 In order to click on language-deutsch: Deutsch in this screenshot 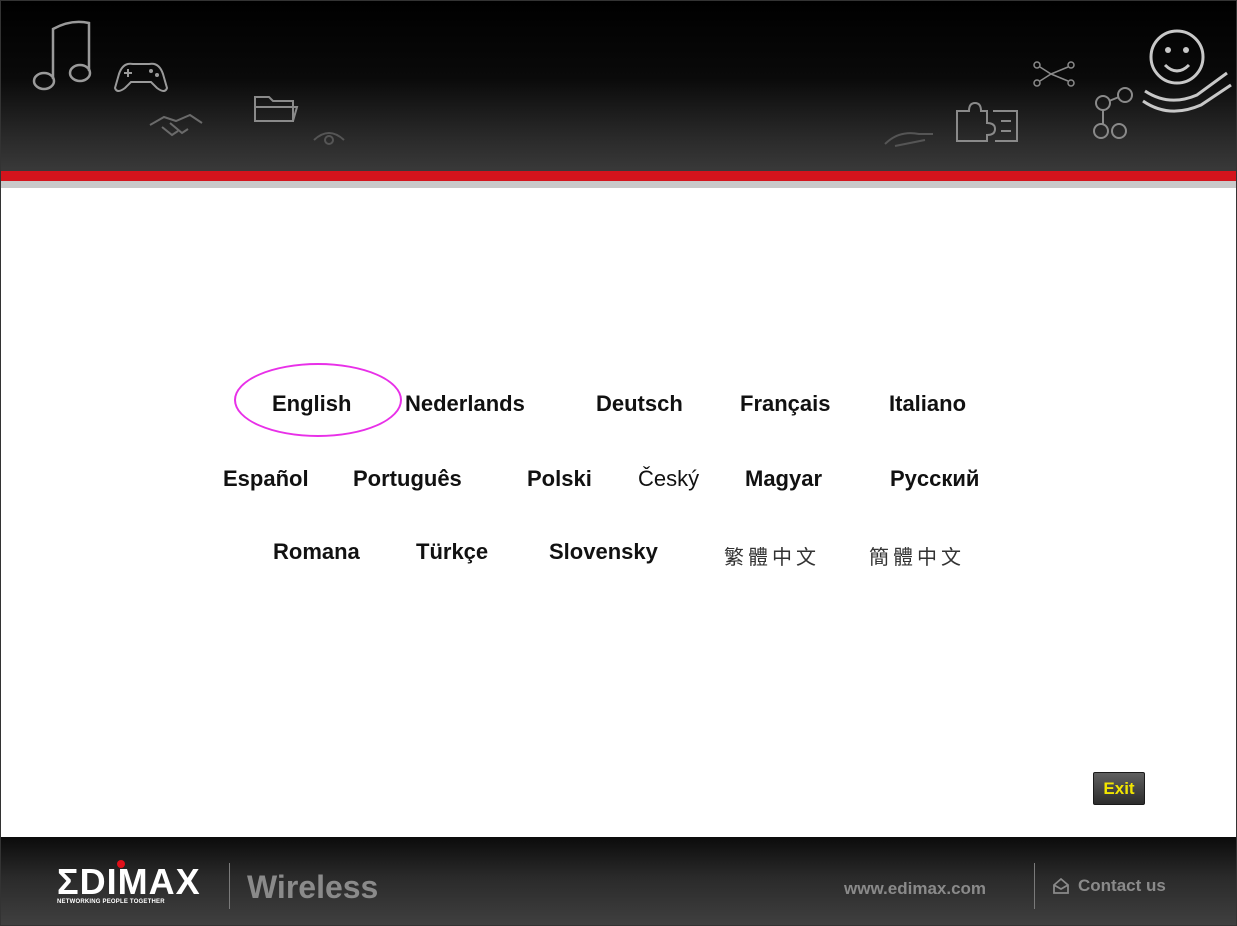, I will do `click(639, 404)`.